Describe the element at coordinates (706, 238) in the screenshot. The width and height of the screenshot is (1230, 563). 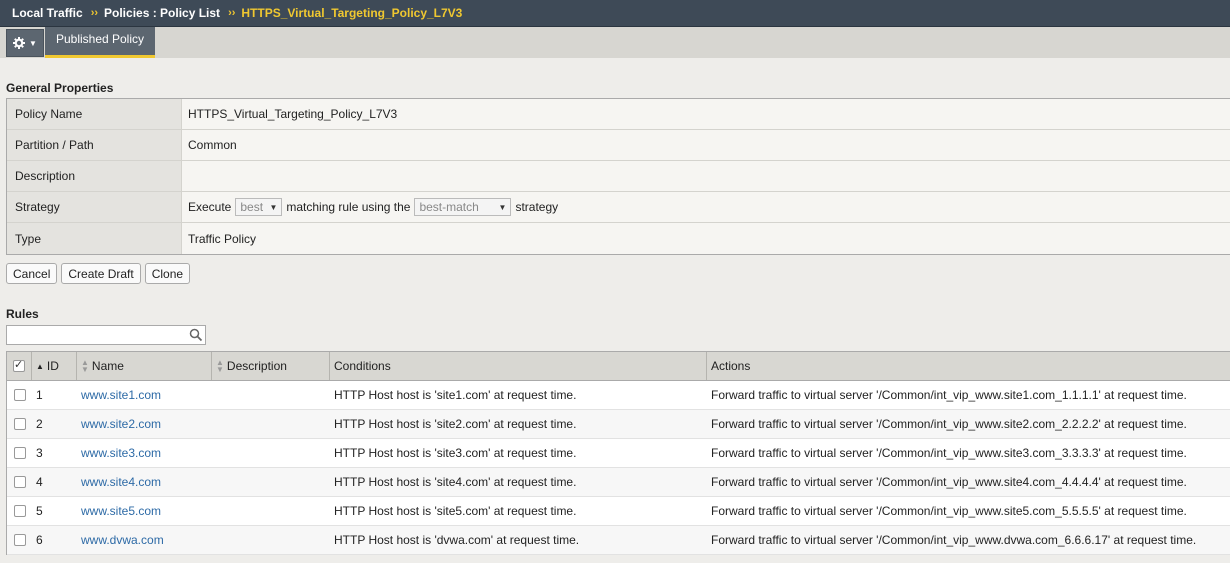
I see `property-value: Traffic Policy` at that location.